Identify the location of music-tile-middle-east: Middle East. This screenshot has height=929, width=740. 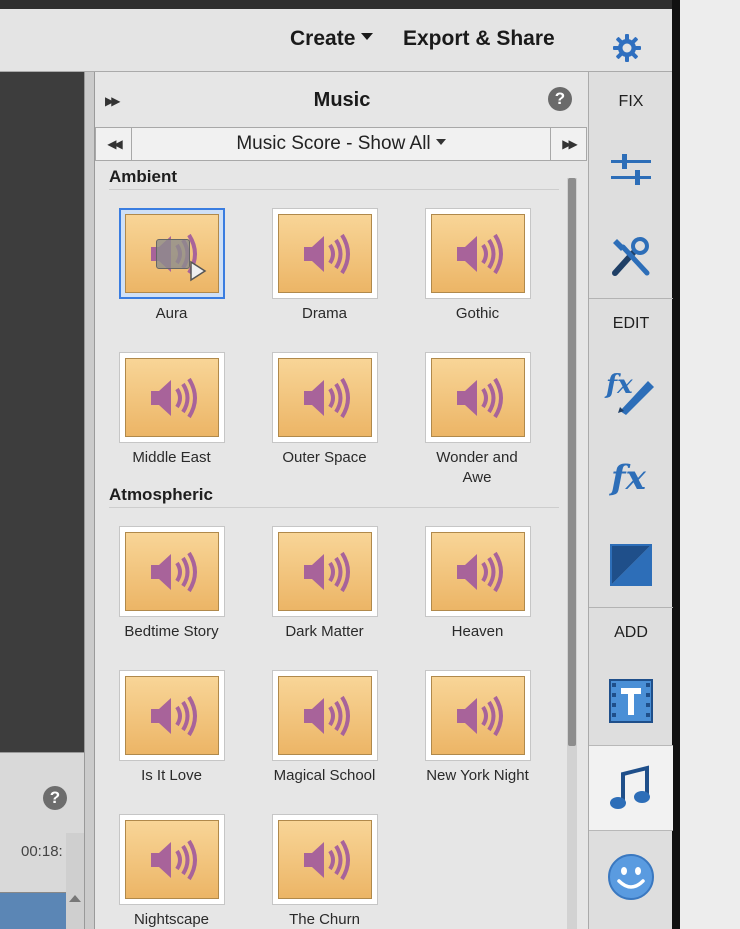
(171, 410).